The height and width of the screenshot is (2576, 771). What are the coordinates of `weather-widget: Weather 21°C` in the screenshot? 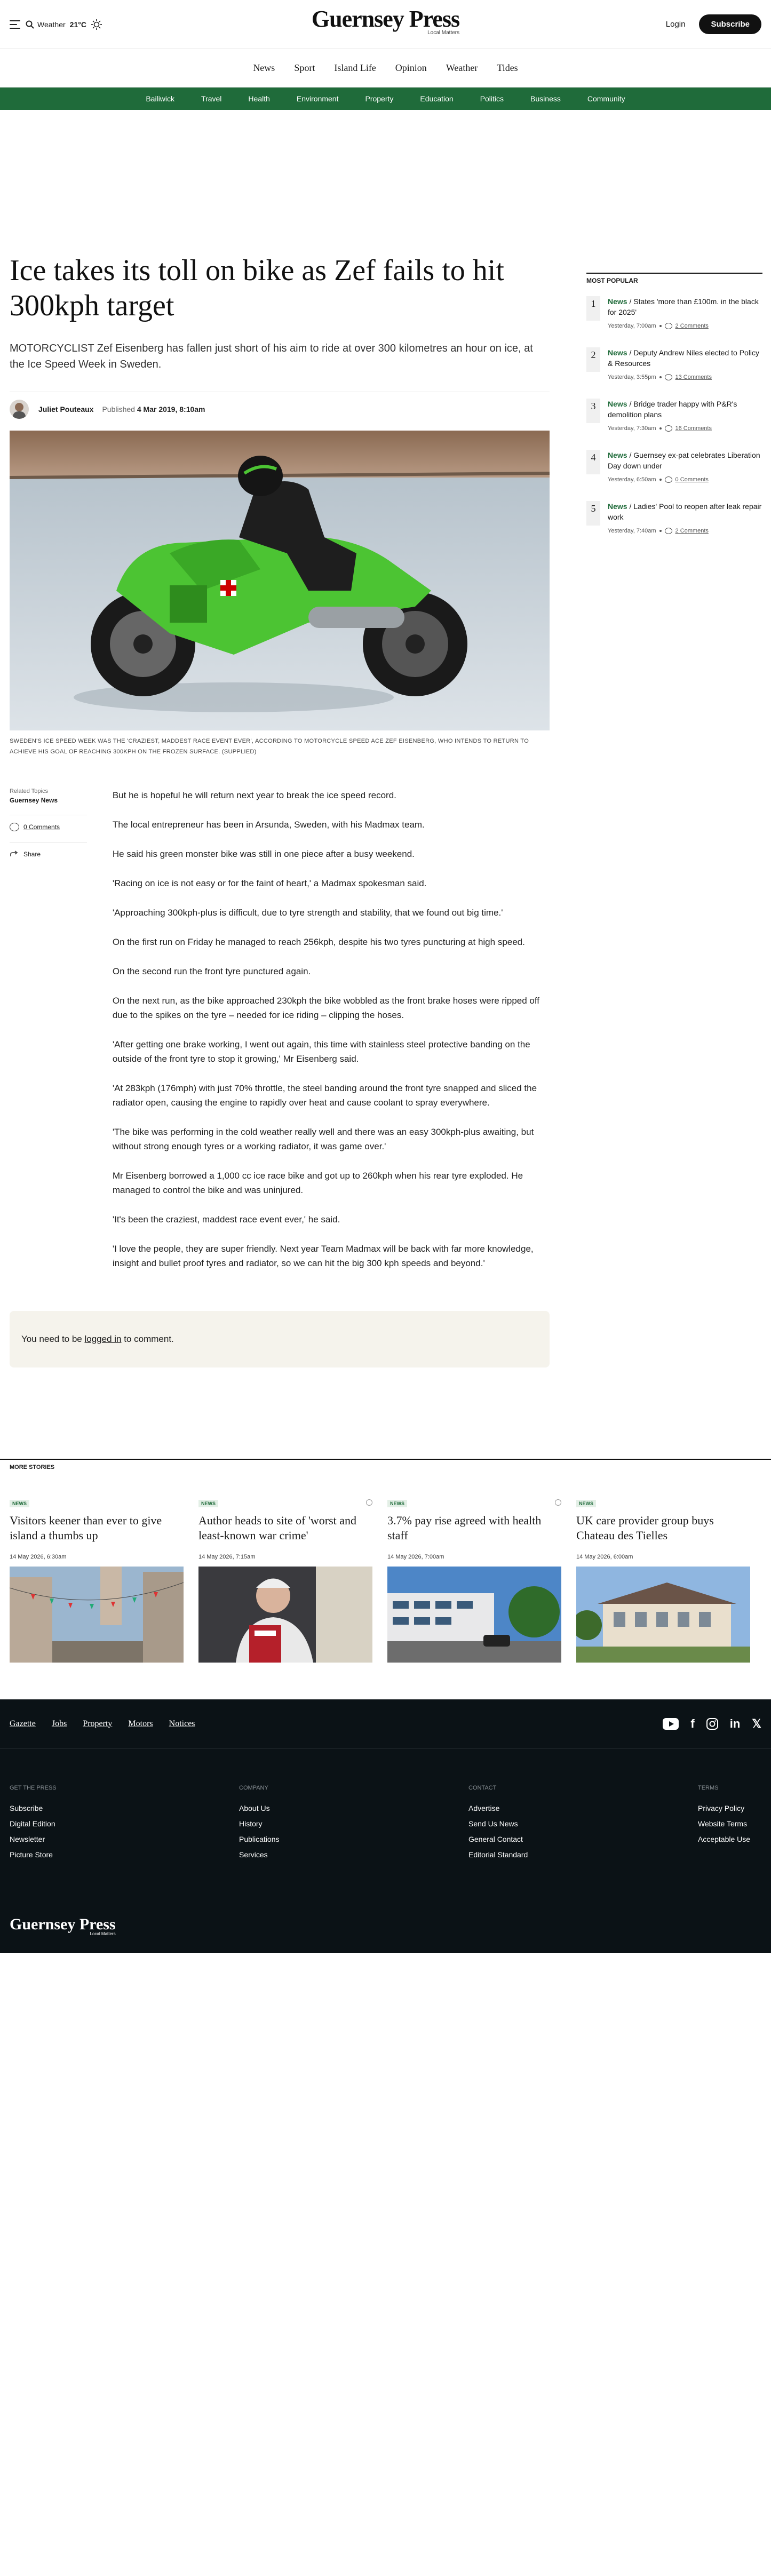 It's located at (69, 24).